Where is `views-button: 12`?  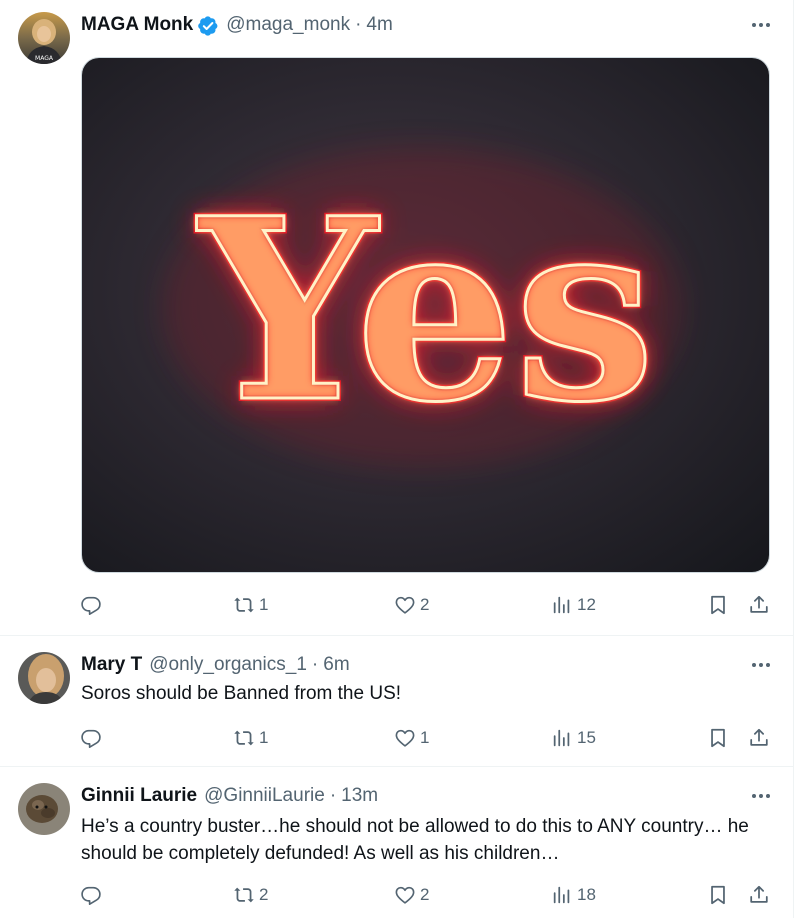 views-button: 12 is located at coordinates (573, 605).